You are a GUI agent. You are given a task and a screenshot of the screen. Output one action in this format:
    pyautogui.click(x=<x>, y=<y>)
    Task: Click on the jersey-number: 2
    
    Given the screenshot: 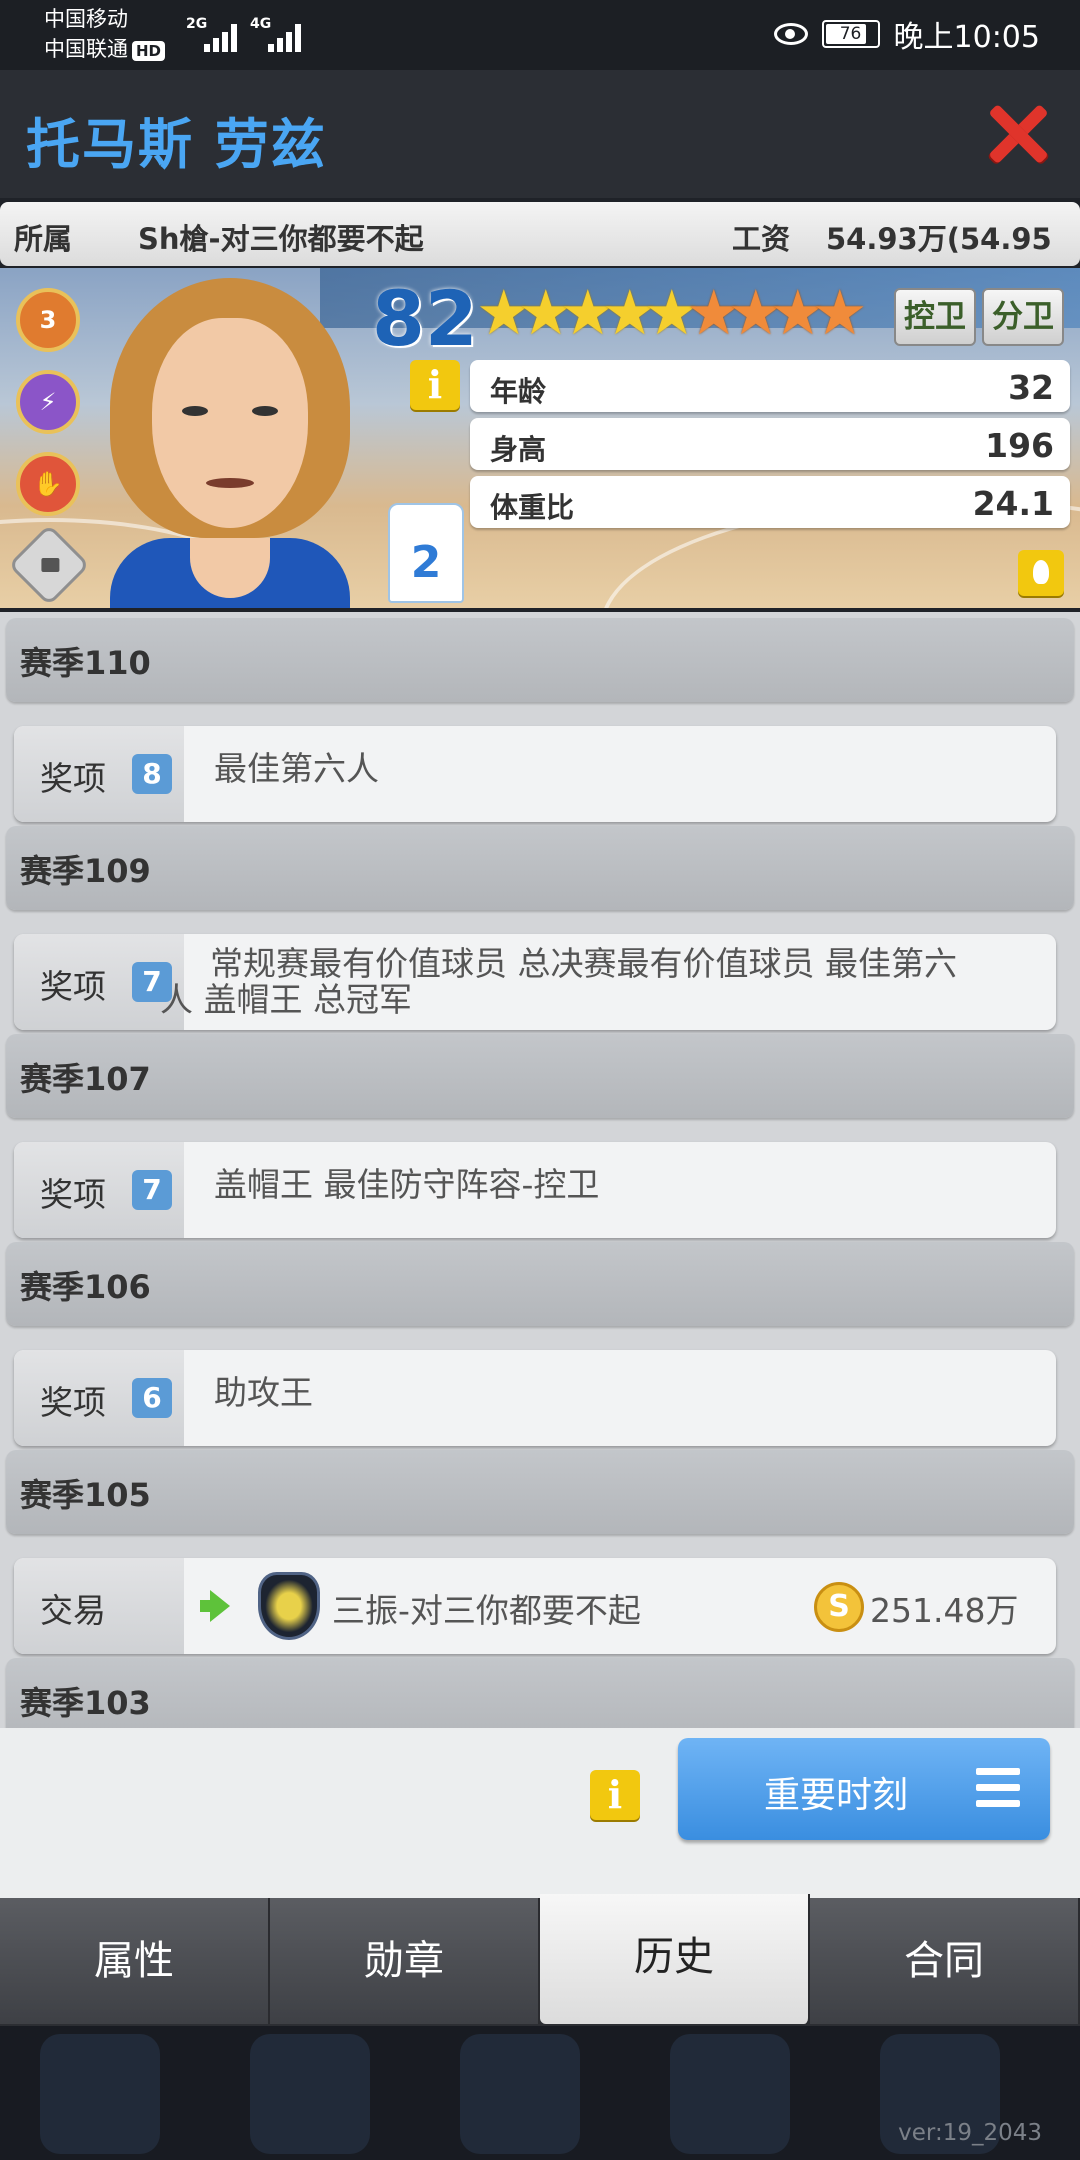 What is the action you would take?
    pyautogui.click(x=426, y=553)
    